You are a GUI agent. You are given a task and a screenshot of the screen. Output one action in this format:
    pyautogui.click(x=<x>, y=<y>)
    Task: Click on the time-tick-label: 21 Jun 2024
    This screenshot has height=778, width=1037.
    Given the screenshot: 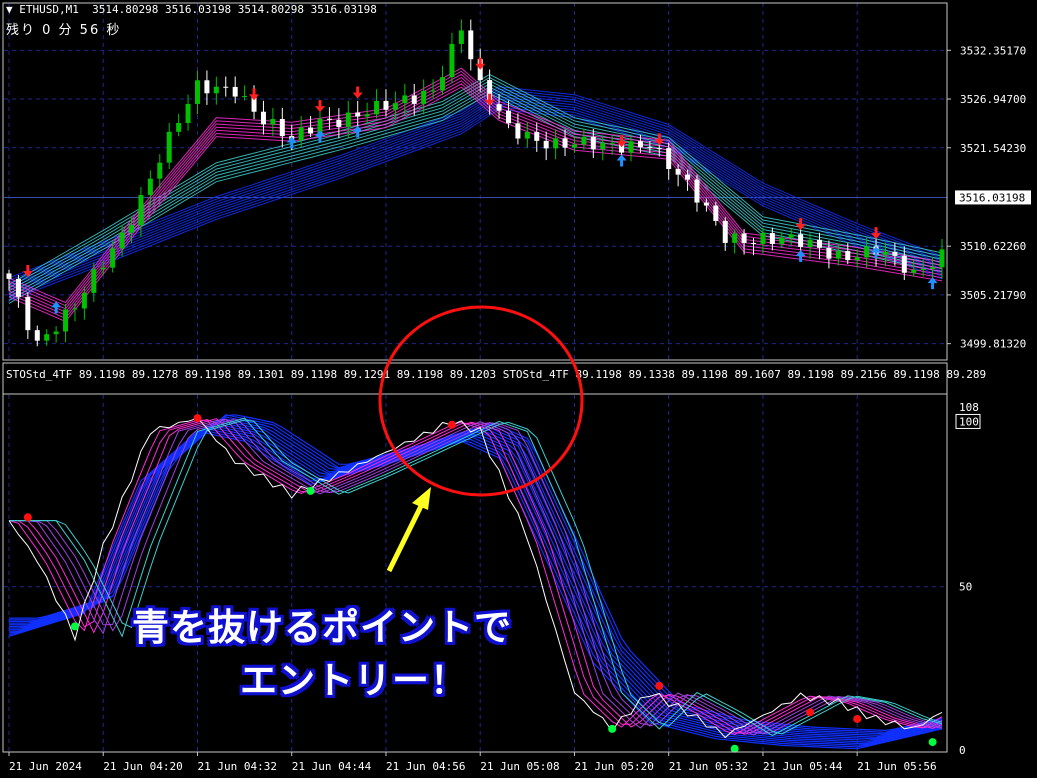 What is the action you would take?
    pyautogui.click(x=45, y=766)
    